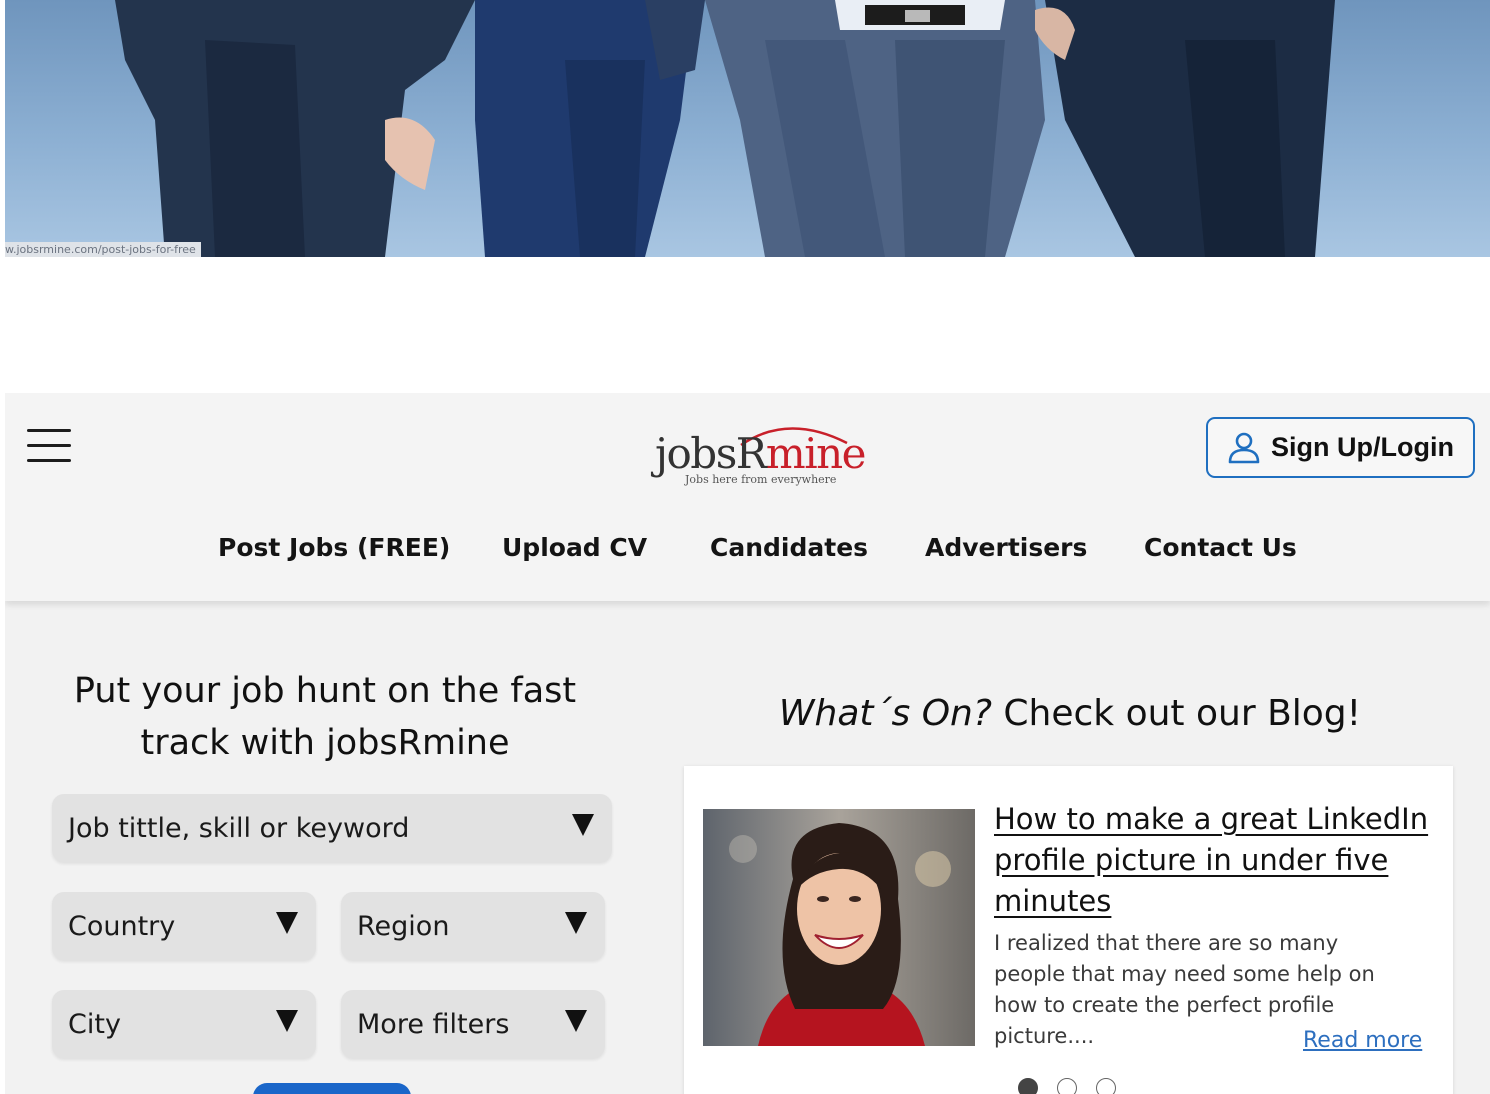 This screenshot has height=1094, width=1490. Describe the element at coordinates (473, 926) in the screenshot. I see `region-dropdown: Region` at that location.